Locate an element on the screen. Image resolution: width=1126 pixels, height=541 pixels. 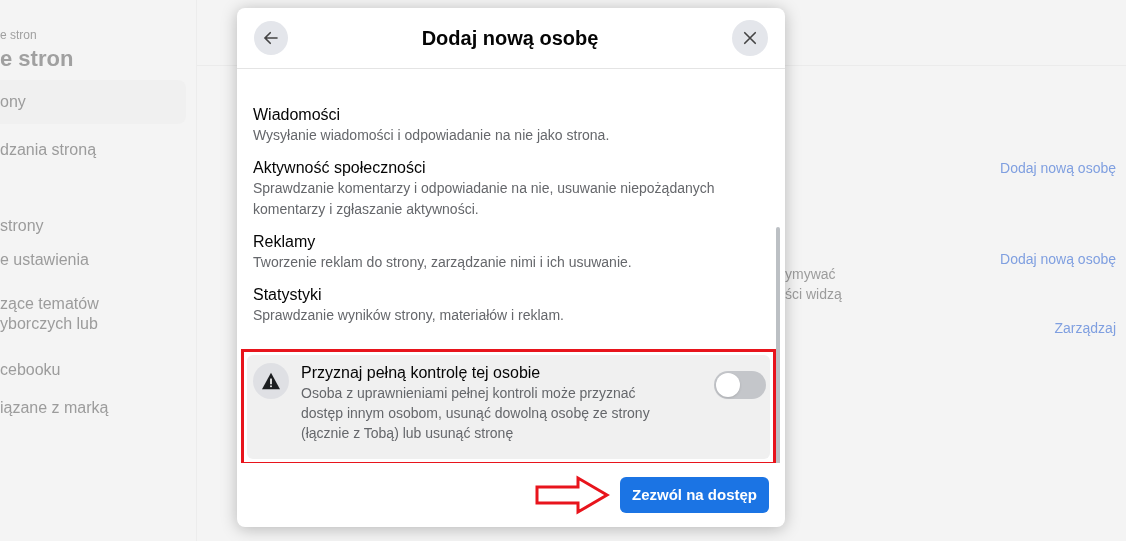
back-button is located at coordinates (271, 38).